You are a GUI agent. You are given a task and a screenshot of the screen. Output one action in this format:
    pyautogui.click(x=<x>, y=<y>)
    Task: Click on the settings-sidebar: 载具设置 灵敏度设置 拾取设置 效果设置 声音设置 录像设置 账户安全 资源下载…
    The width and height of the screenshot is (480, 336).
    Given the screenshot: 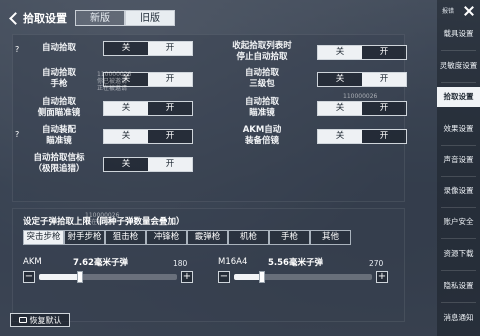 What is the action you would take?
    pyautogui.click(x=458, y=168)
    